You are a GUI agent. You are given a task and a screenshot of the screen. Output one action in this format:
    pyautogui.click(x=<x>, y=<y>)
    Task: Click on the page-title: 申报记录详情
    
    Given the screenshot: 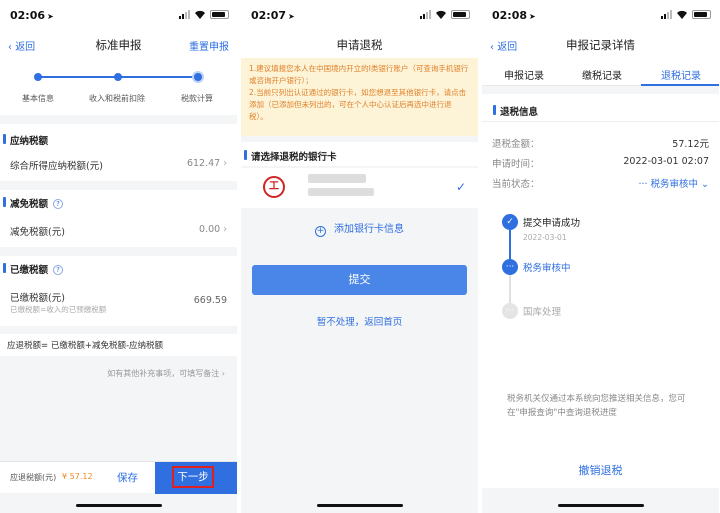 What is the action you would take?
    pyautogui.click(x=600, y=45)
    